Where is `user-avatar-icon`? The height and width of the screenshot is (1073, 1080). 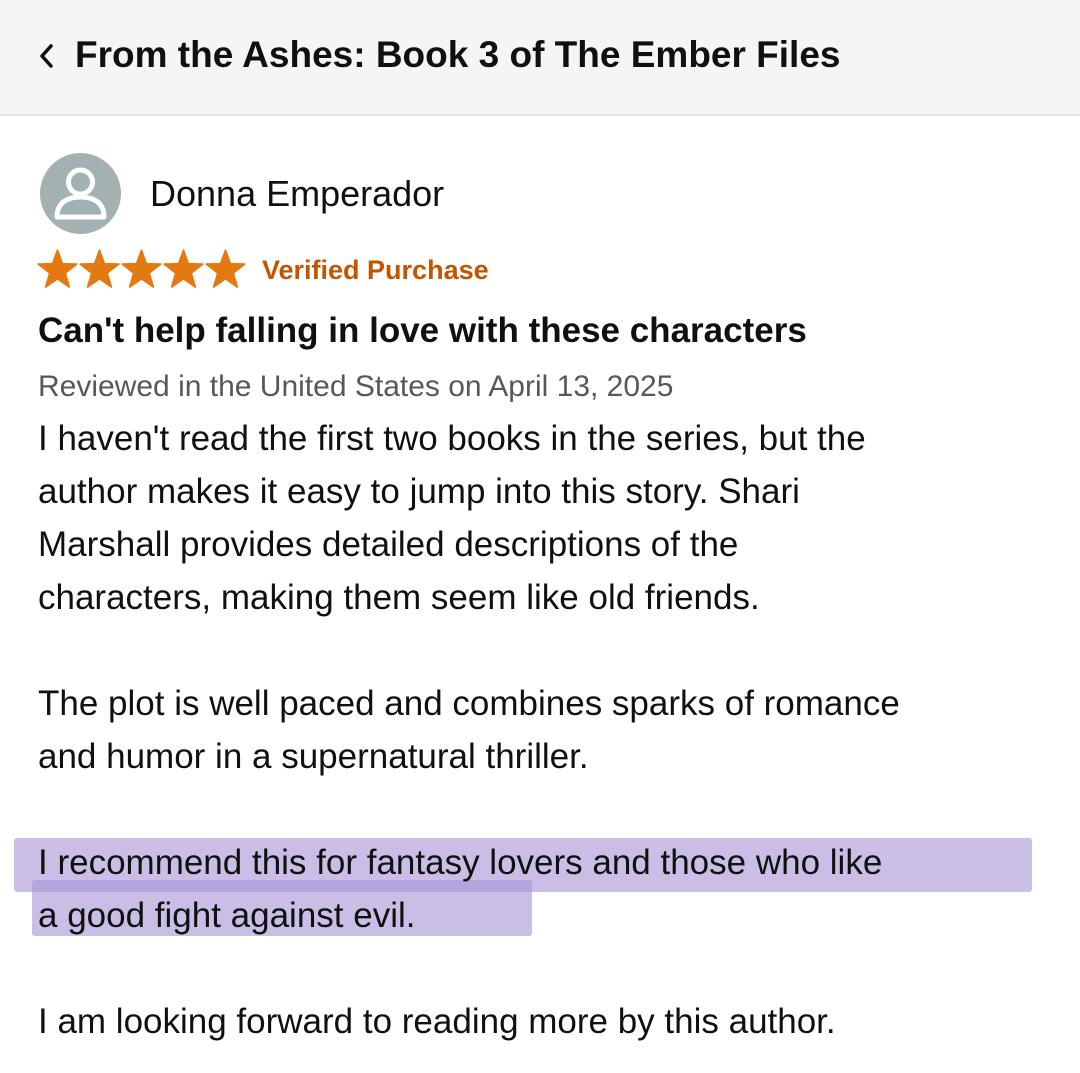
user-avatar-icon is located at coordinates (80, 193).